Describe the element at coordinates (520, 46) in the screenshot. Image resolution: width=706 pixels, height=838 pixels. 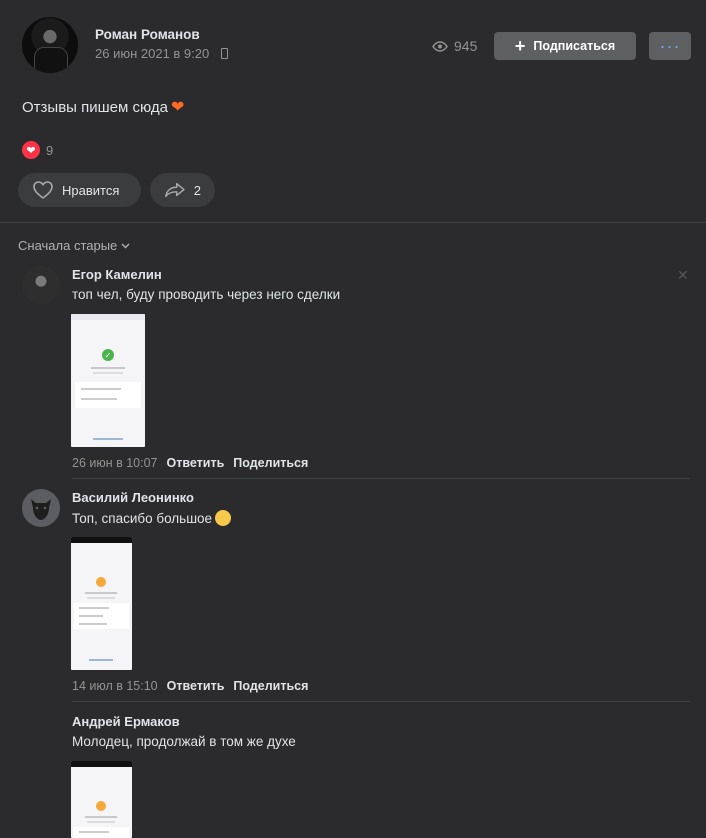
I see `plus-icon: +` at that location.